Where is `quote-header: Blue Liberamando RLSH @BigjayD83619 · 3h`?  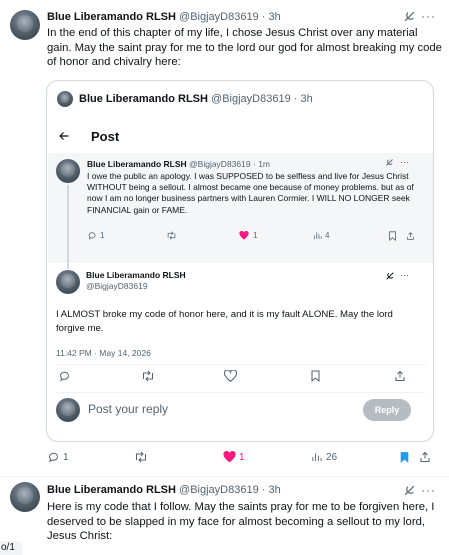 quote-header: Blue Liberamando RLSH @BigjayD83619 · 3h is located at coordinates (185, 99).